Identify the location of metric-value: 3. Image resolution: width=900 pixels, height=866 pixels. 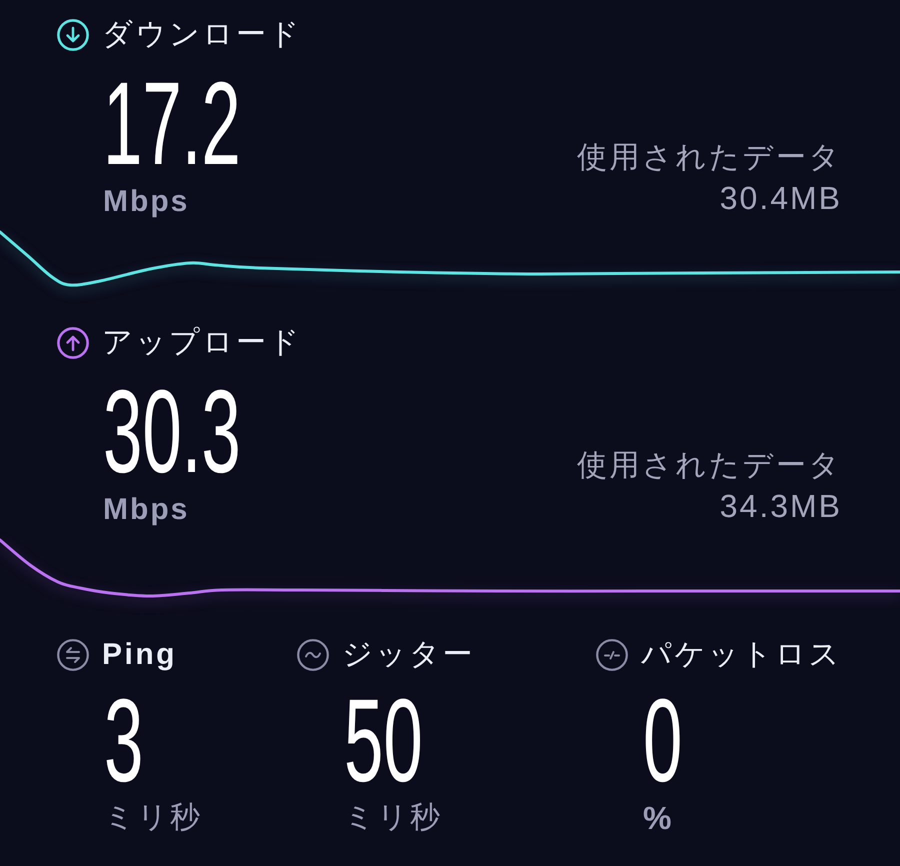
(124, 741).